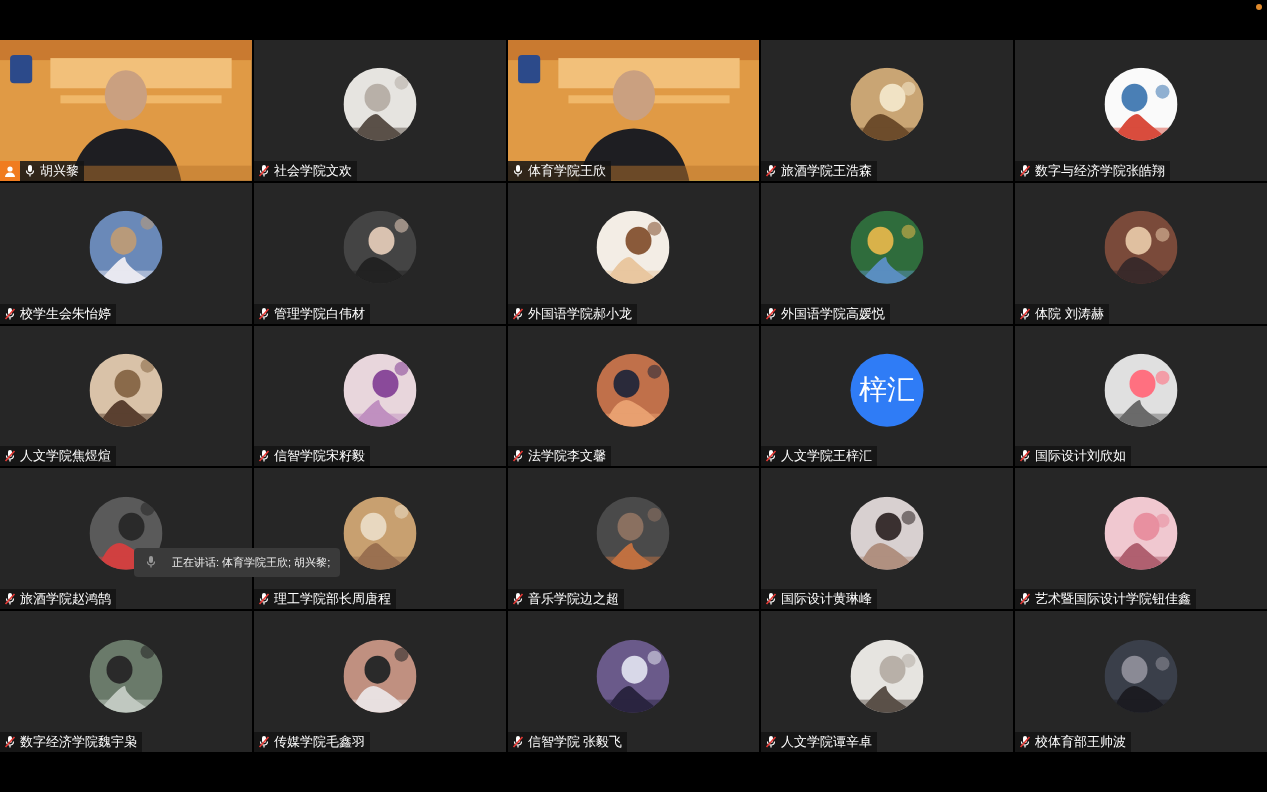 Image resolution: width=1267 pixels, height=792 pixels. Describe the element at coordinates (1100, 170) in the screenshot. I see `participant-name: 数字与经济学院张皓翔` at that location.